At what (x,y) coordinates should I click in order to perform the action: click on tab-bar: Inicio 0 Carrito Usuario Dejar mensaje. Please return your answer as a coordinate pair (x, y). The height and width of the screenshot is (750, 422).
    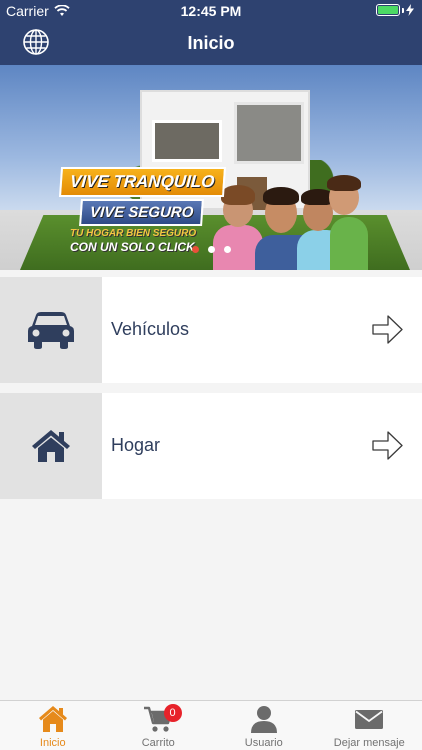
    Looking at the image, I should click on (211, 725).